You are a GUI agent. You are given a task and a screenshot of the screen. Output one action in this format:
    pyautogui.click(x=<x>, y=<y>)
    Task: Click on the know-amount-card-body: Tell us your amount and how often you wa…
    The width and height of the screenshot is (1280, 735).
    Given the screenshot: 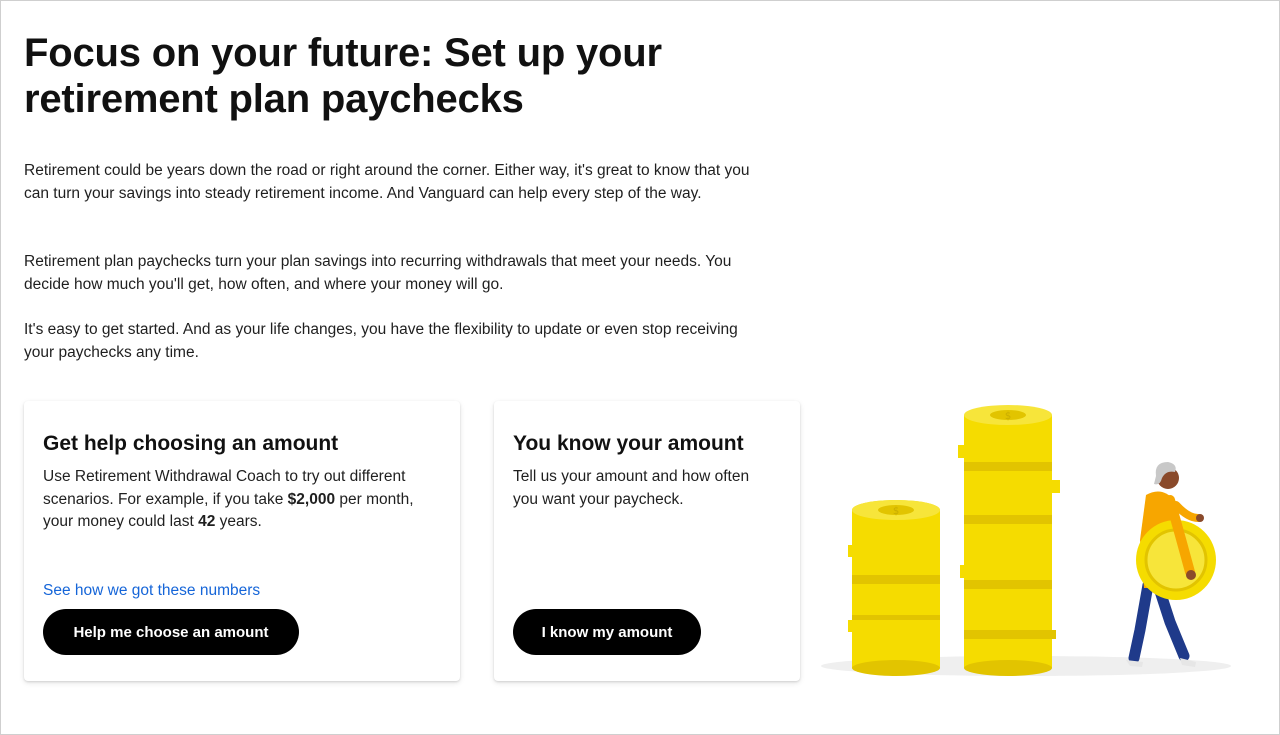 What is the action you would take?
    pyautogui.click(x=631, y=488)
    